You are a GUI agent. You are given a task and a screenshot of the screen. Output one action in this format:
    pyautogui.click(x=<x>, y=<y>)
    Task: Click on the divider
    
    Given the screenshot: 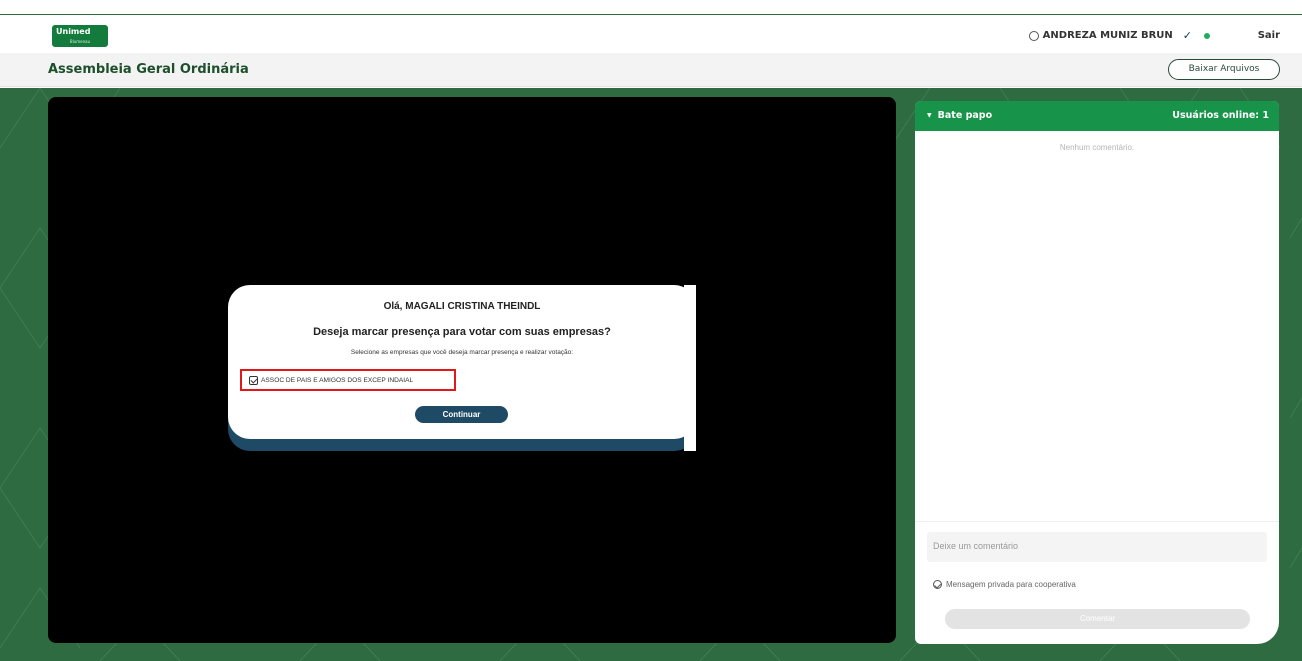 What is the action you would take?
    pyautogui.click(x=1097, y=521)
    